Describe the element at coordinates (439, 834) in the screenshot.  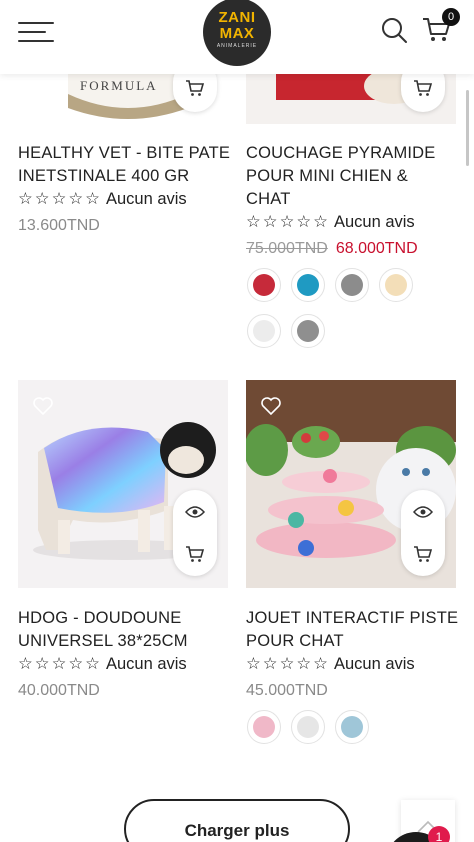
I see `chat-notification-badge: 1` at that location.